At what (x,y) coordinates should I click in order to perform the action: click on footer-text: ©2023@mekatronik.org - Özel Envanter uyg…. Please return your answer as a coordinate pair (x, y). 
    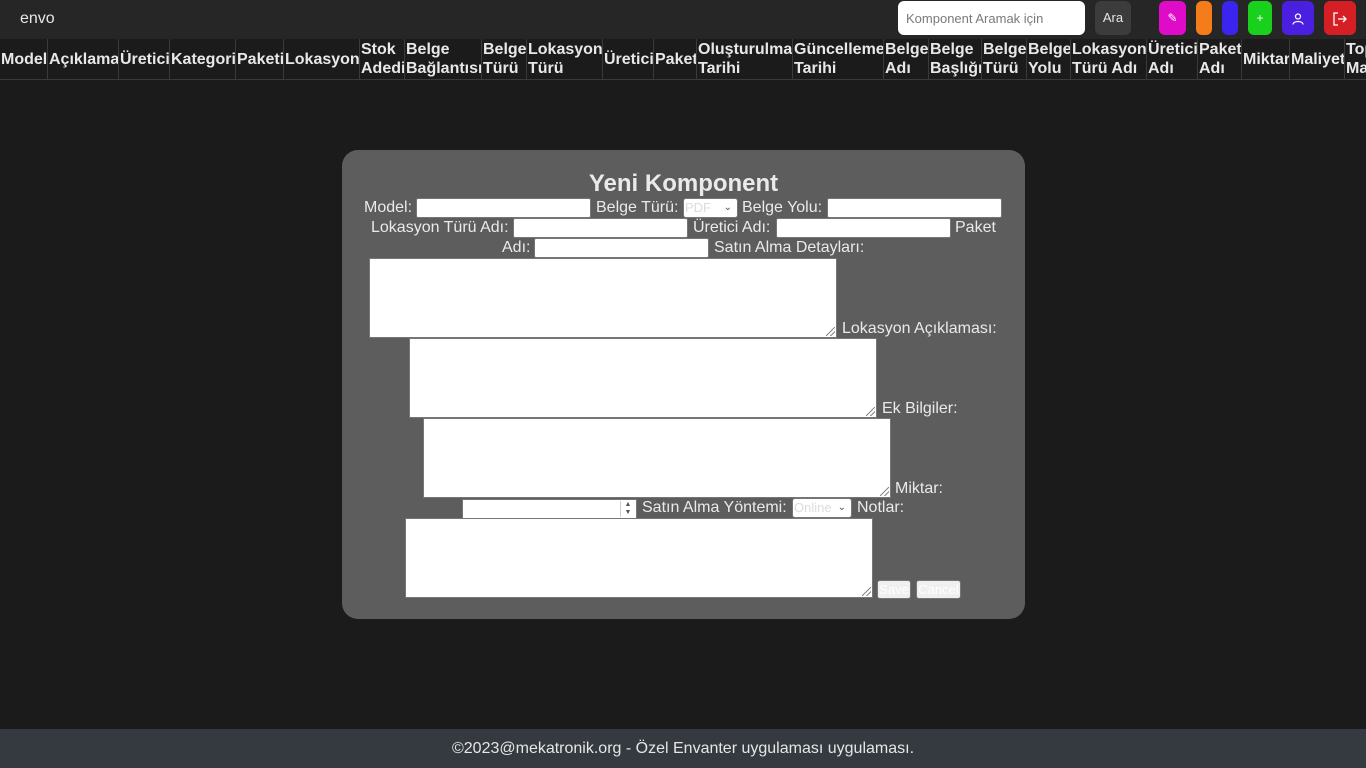
    Looking at the image, I should click on (683, 748).